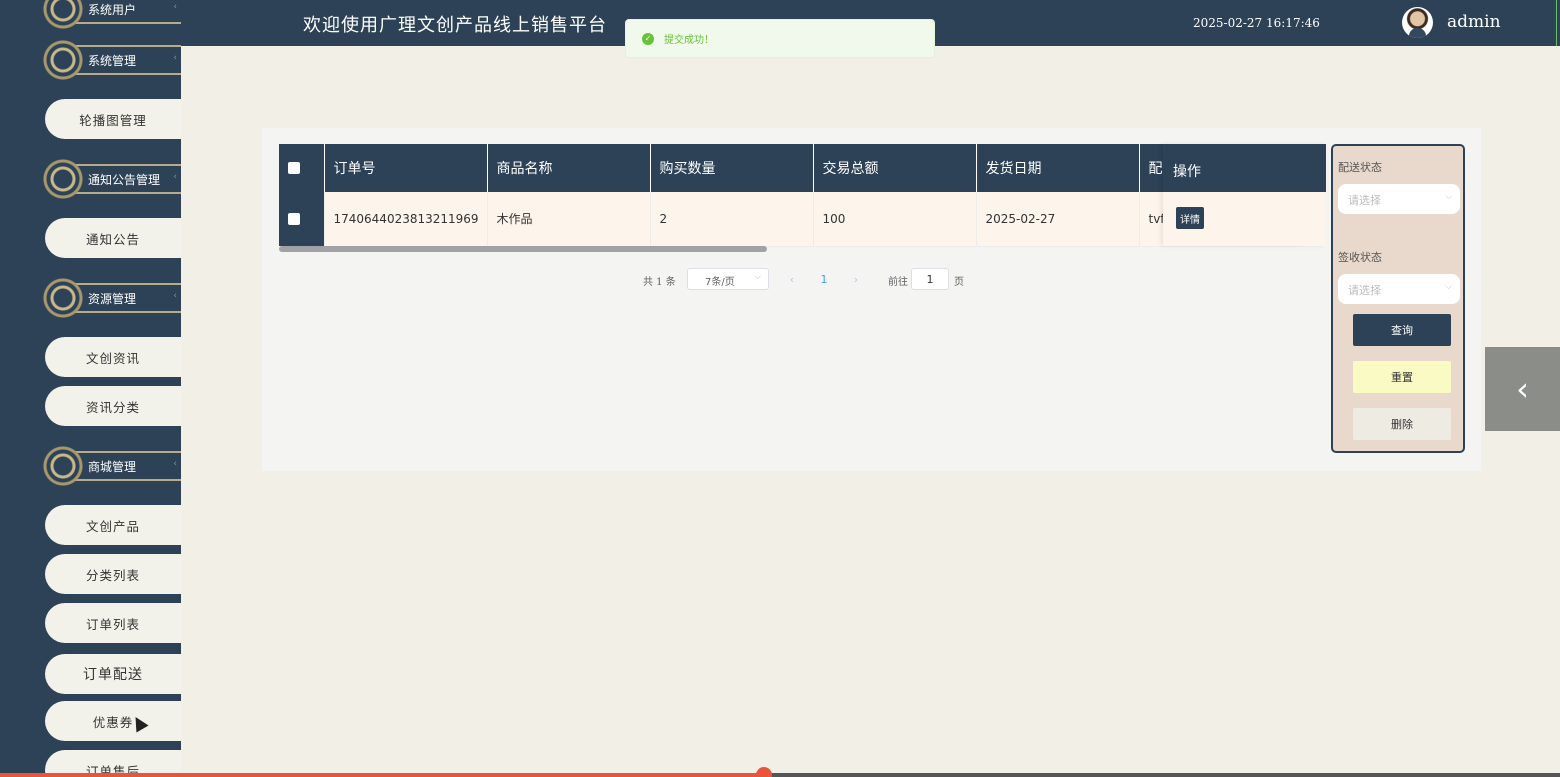 This screenshot has height=777, width=1560. What do you see at coordinates (406, 219) in the screenshot?
I see `cell-order-no: 1740644023813211969` at bounding box center [406, 219].